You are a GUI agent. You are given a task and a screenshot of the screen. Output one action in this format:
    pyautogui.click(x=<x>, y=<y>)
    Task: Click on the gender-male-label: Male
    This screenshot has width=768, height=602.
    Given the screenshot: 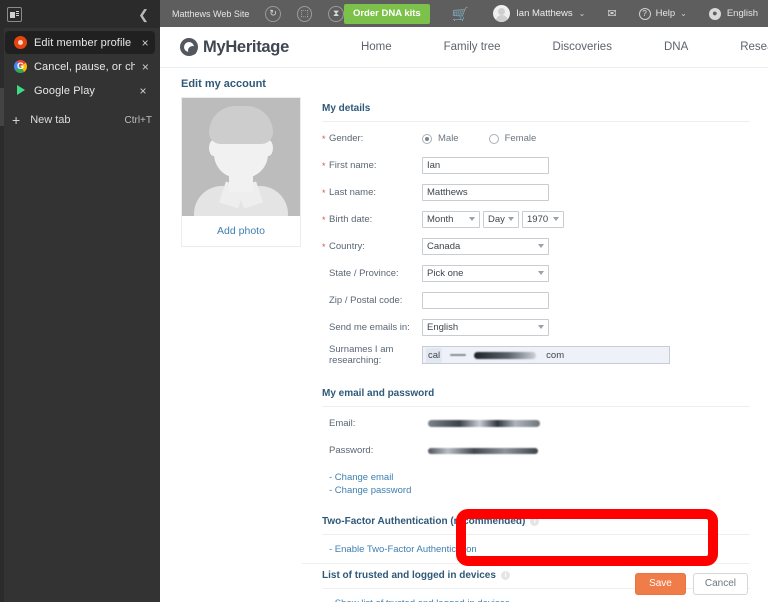 What is the action you would take?
    pyautogui.click(x=448, y=138)
    